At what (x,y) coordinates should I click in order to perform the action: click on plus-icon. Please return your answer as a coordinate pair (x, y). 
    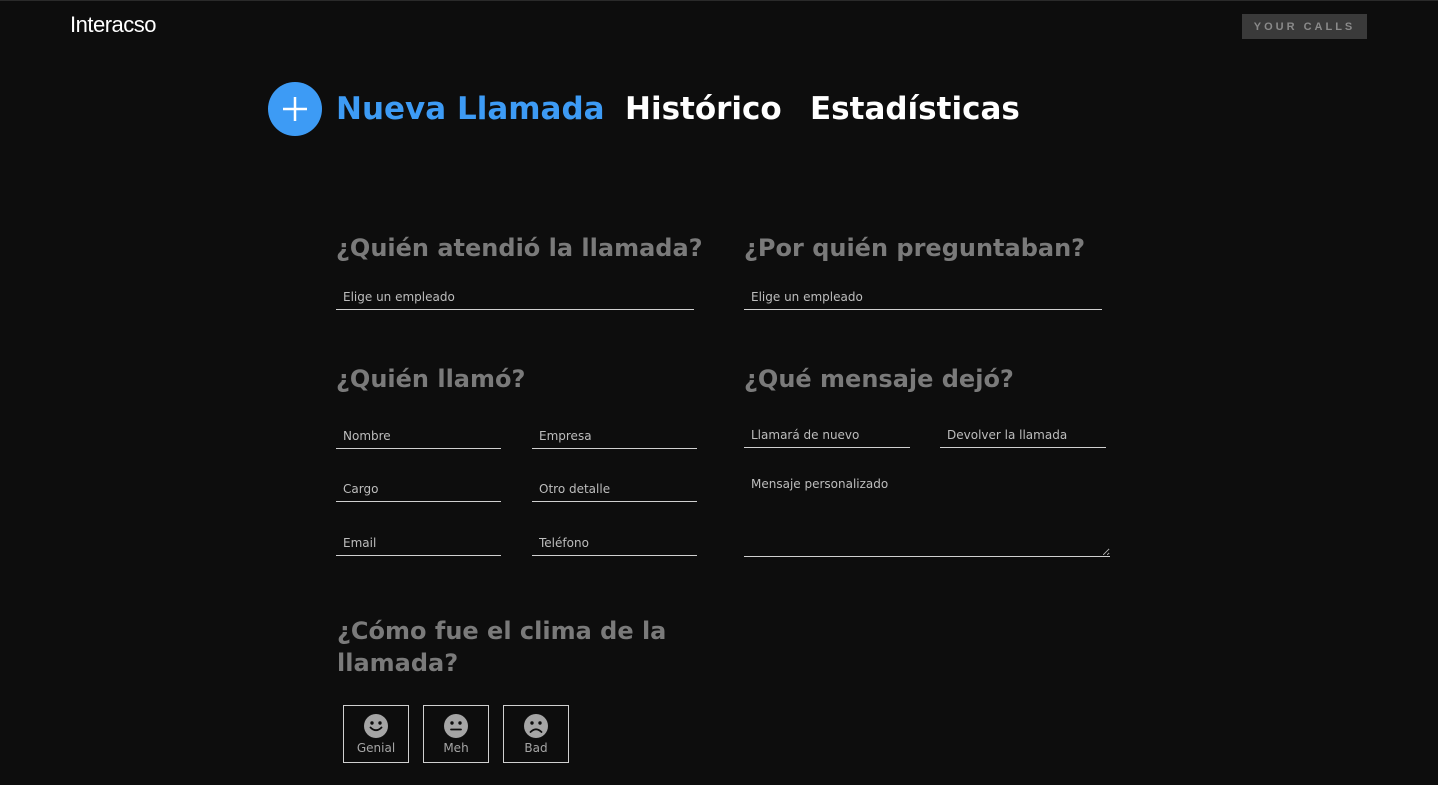
    Looking at the image, I should click on (295, 109).